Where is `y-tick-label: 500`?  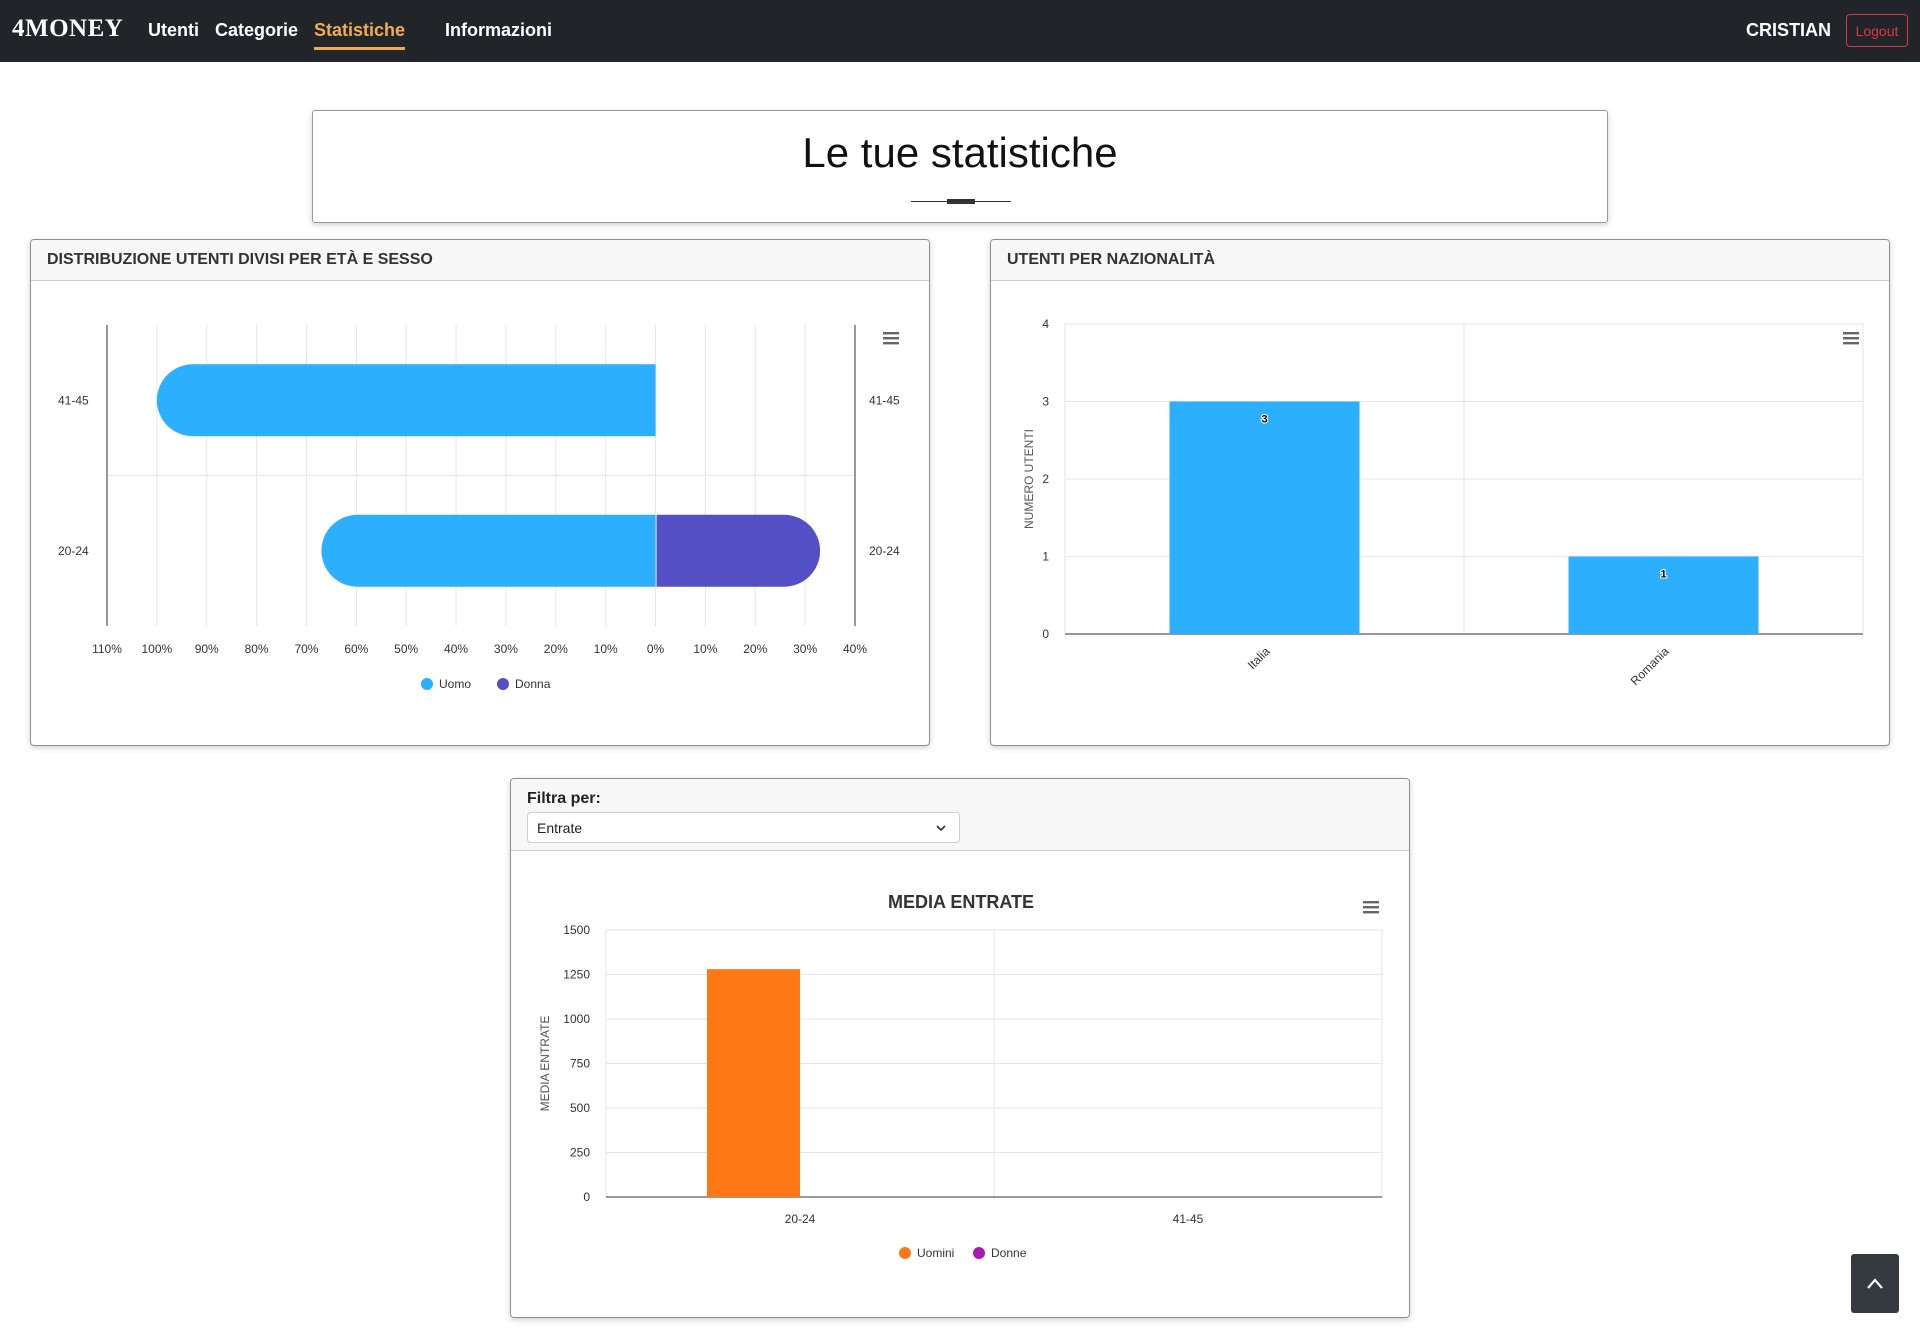
y-tick-label: 500 is located at coordinates (580, 1108).